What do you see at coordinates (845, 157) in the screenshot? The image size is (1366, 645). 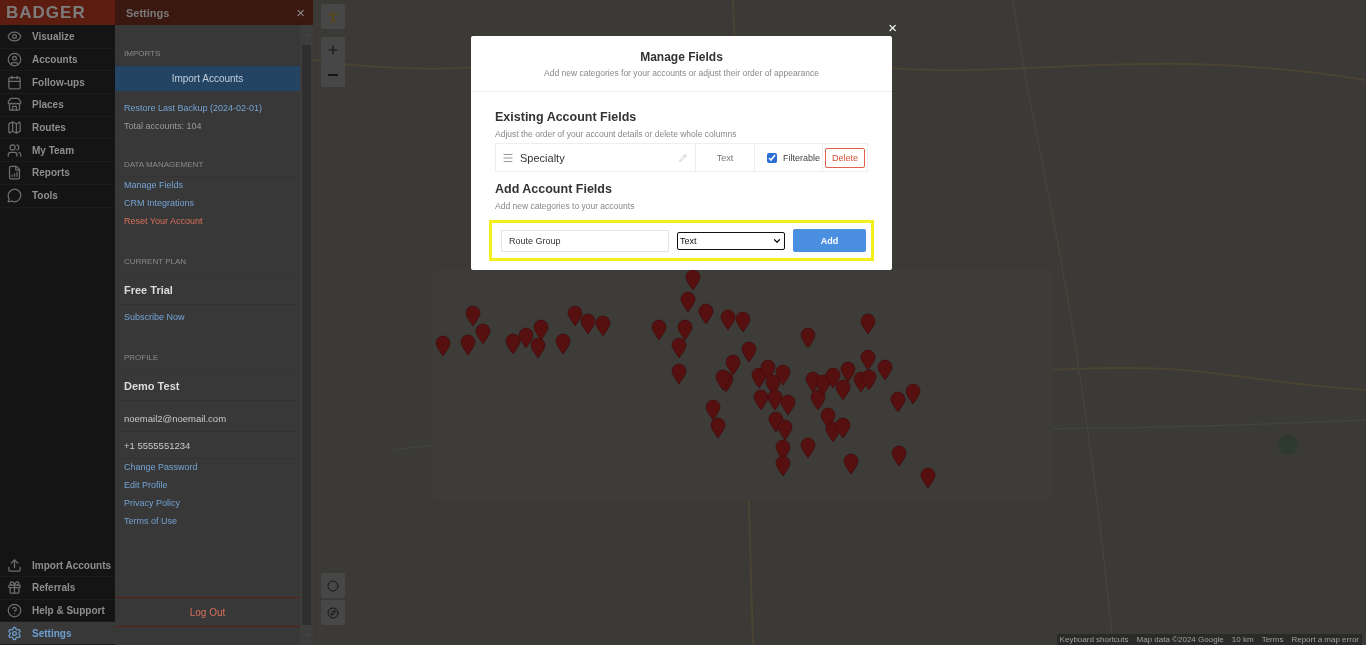 I see `delete-button: Delete` at bounding box center [845, 157].